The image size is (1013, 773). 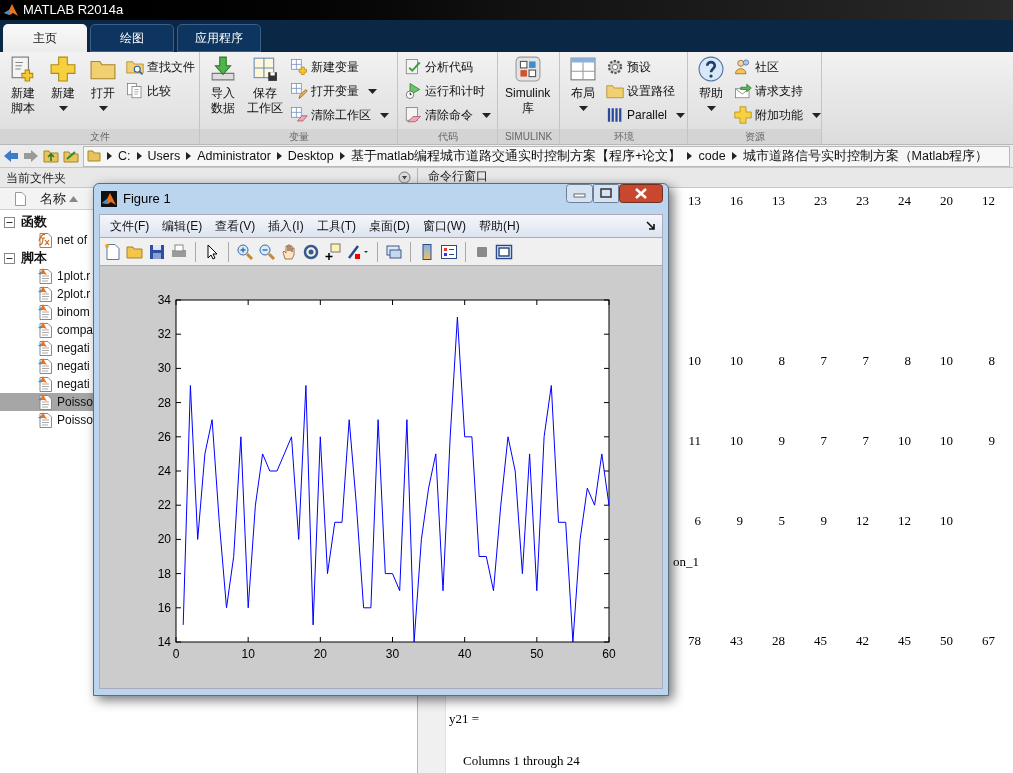 I want to click on layout-icon, so click(x=583, y=69).